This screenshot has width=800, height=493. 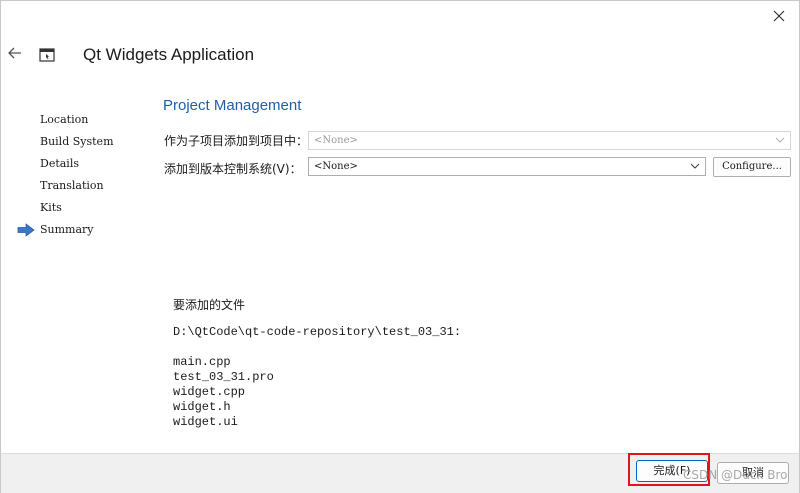 What do you see at coordinates (82, 211) in the screenshot?
I see `step-kits: Kits` at bounding box center [82, 211].